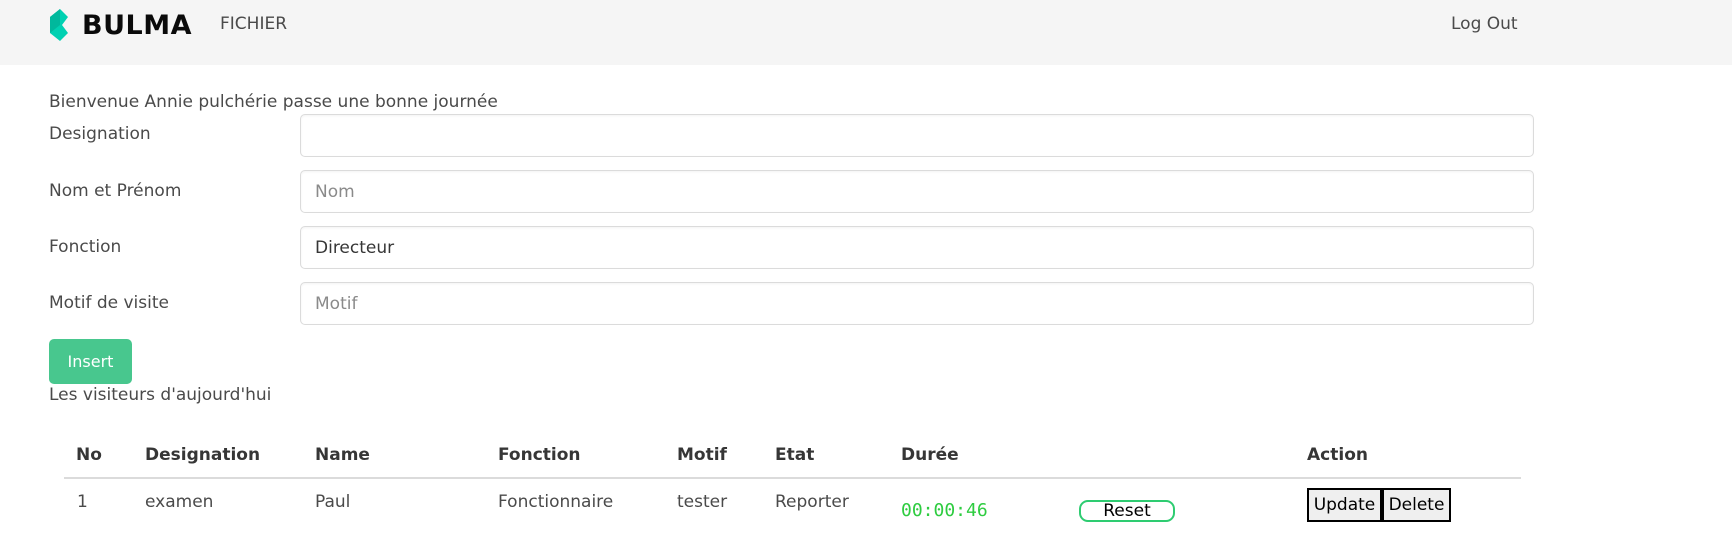 Image resolution: width=1732 pixels, height=540 pixels. Describe the element at coordinates (917, 247) in the screenshot. I see `fonction-input` at that location.